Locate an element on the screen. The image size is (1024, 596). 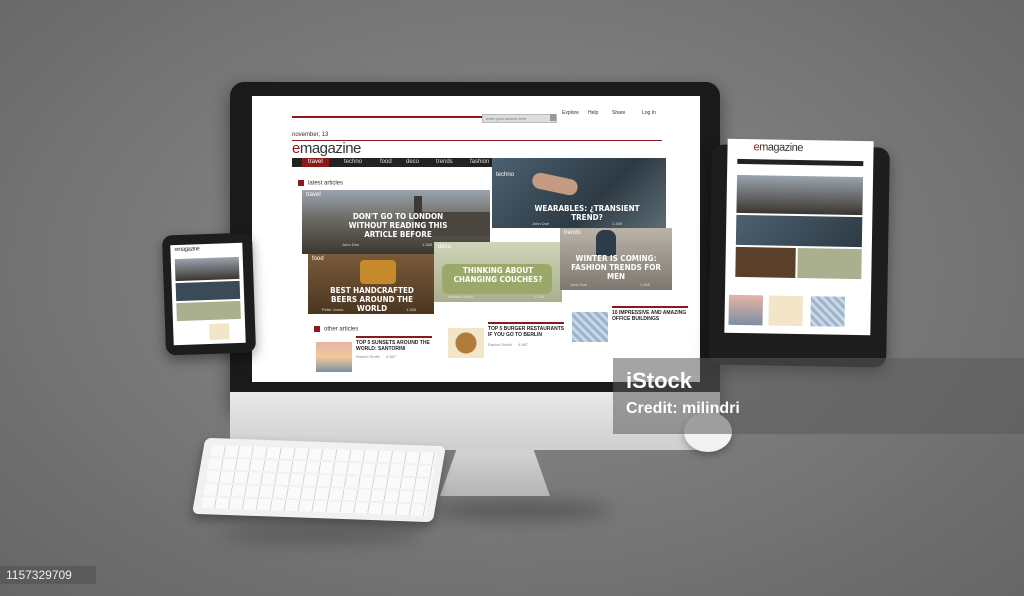
man-figure-shape is located at coordinates (606, 243).